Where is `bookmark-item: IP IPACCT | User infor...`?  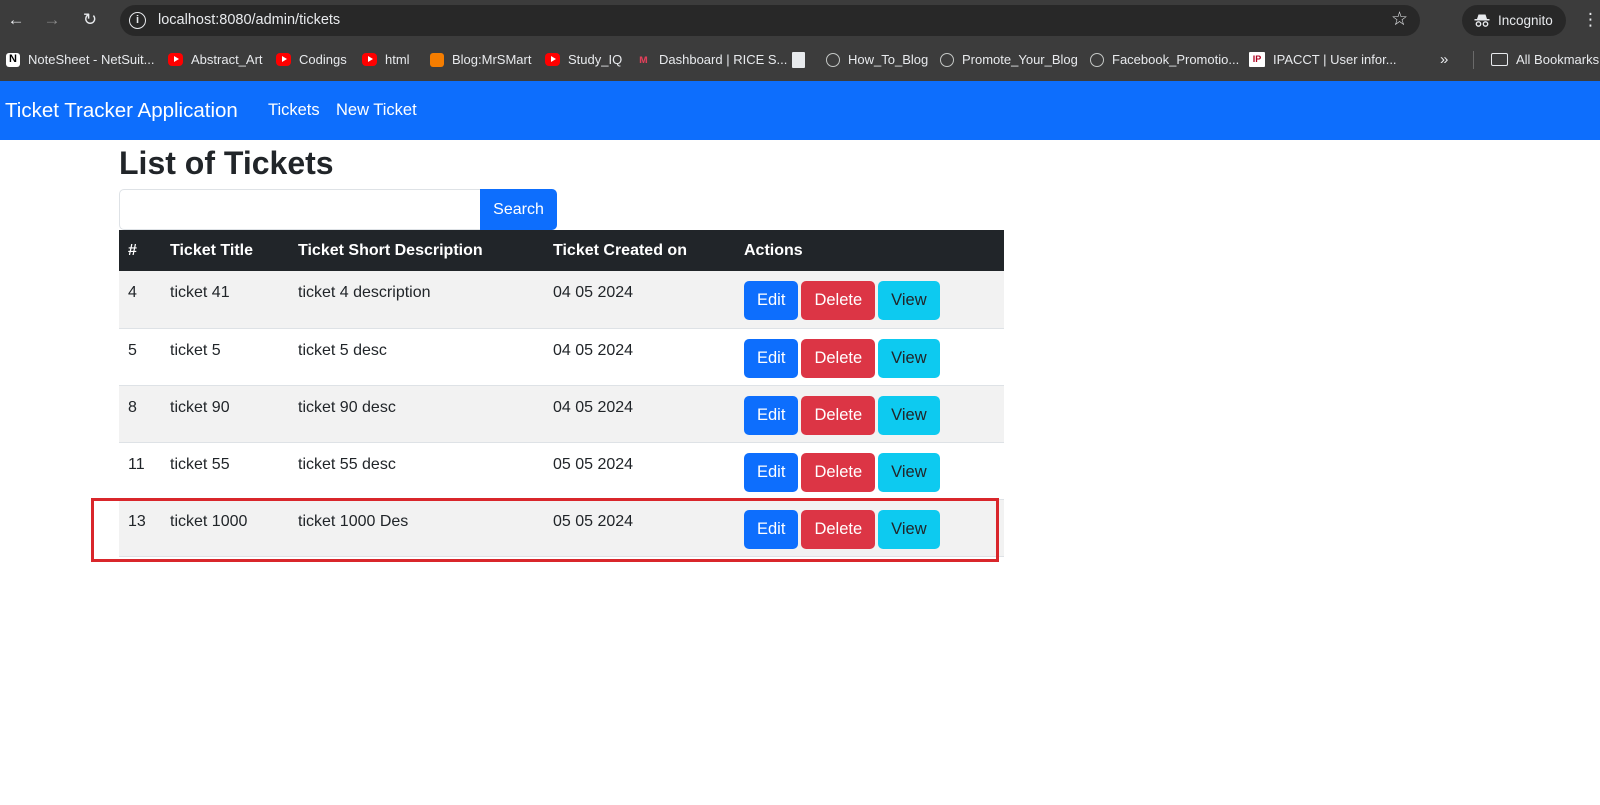
bookmark-item: IP IPACCT | User infor... is located at coordinates (1323, 60).